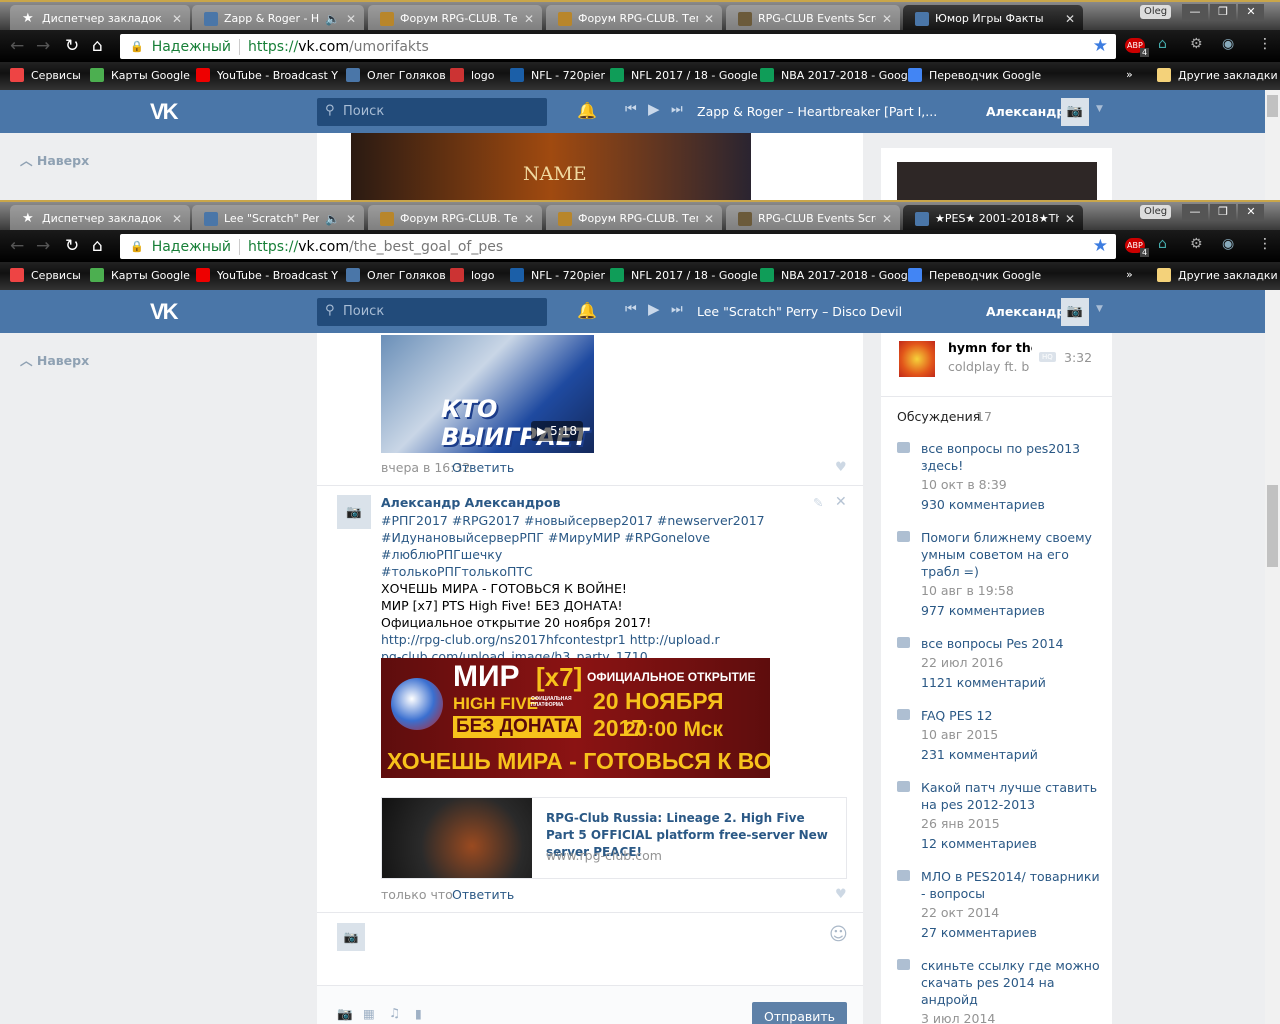  What do you see at coordinates (345, 1014) in the screenshot?
I see `attach-photo-icon: 📷` at bounding box center [345, 1014].